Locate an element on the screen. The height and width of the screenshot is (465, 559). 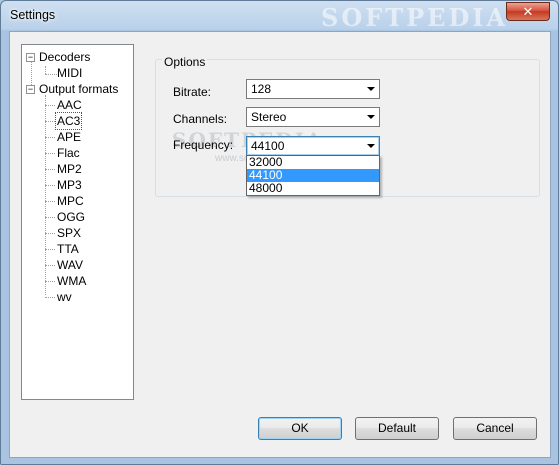
tree-node-ogg: OGG is located at coordinates (71, 217).